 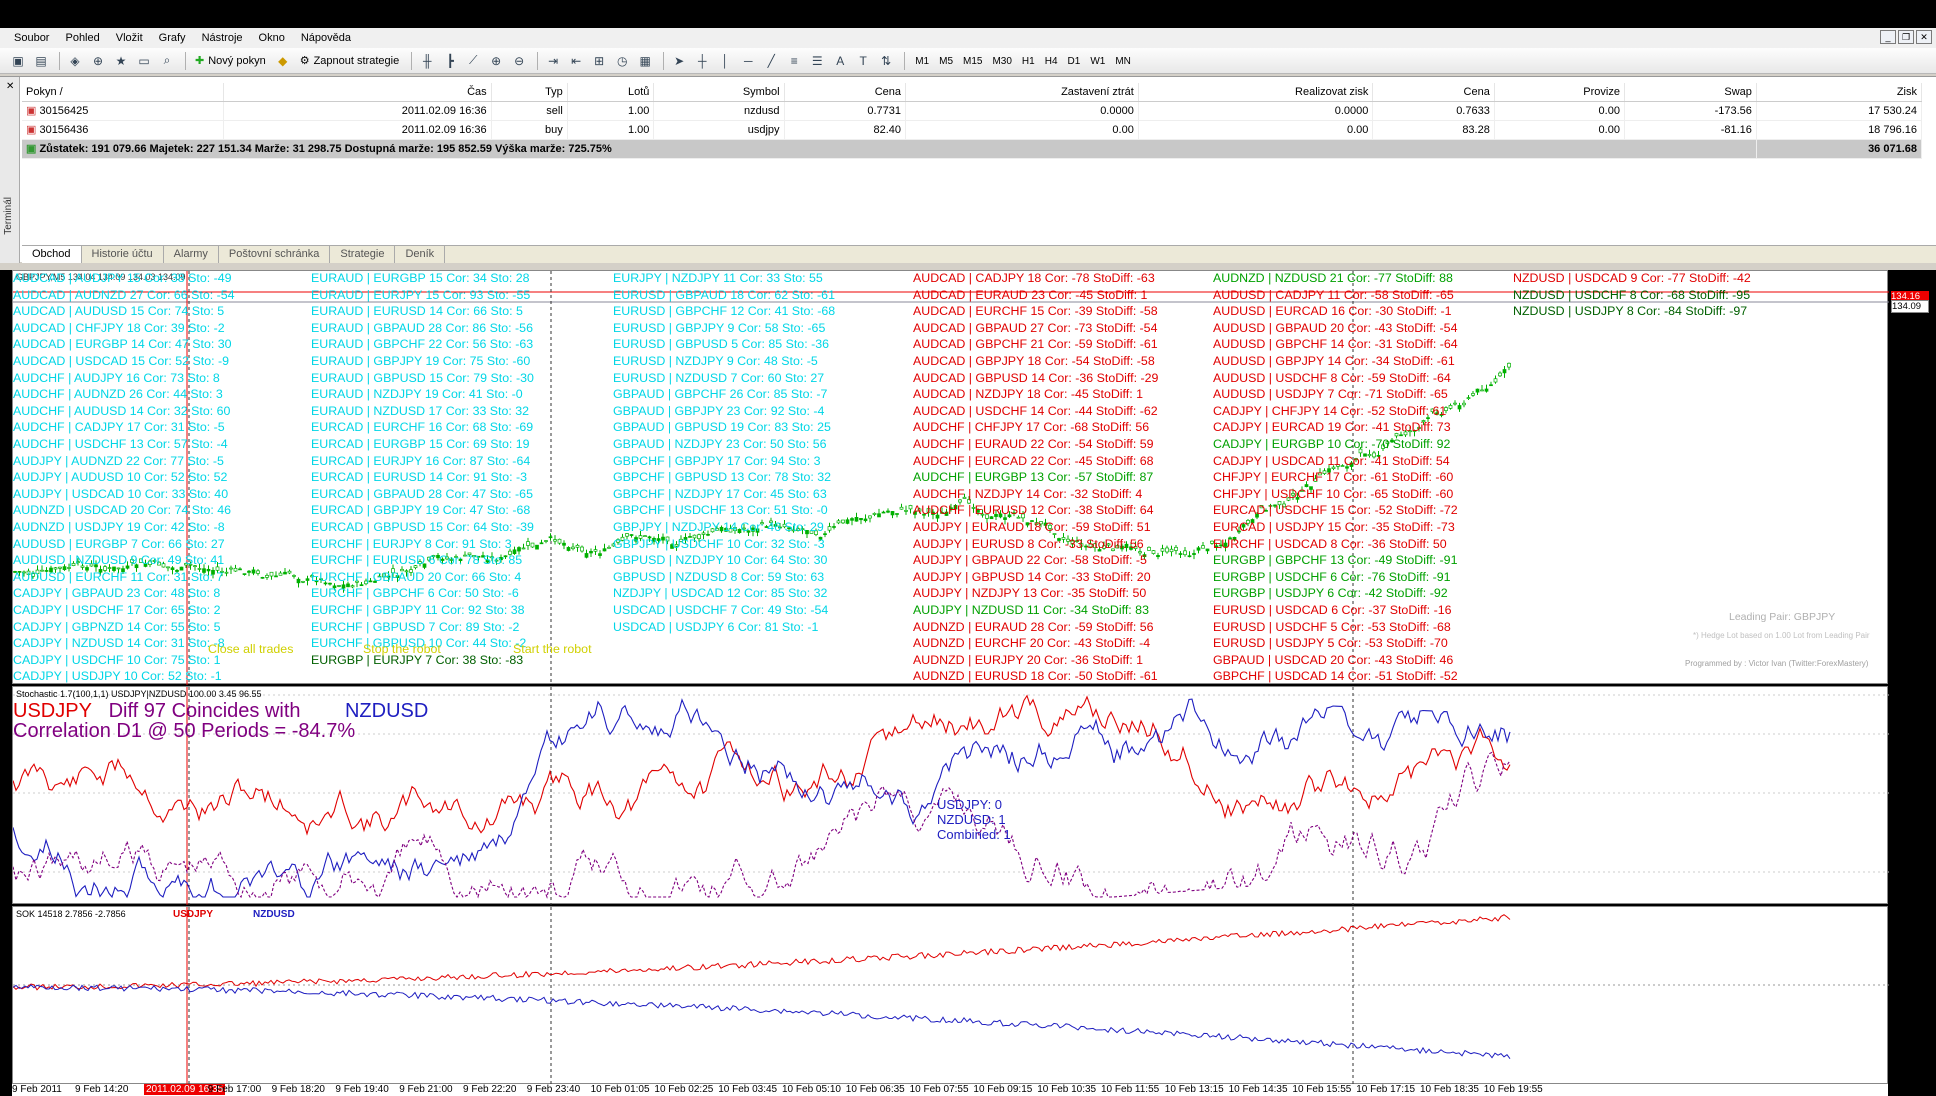 What do you see at coordinates (1333, 493) in the screenshot?
I see `correlation-line: CHFJPY | USDCHF 10 Cor: -65 StoDiff: -60` at bounding box center [1333, 493].